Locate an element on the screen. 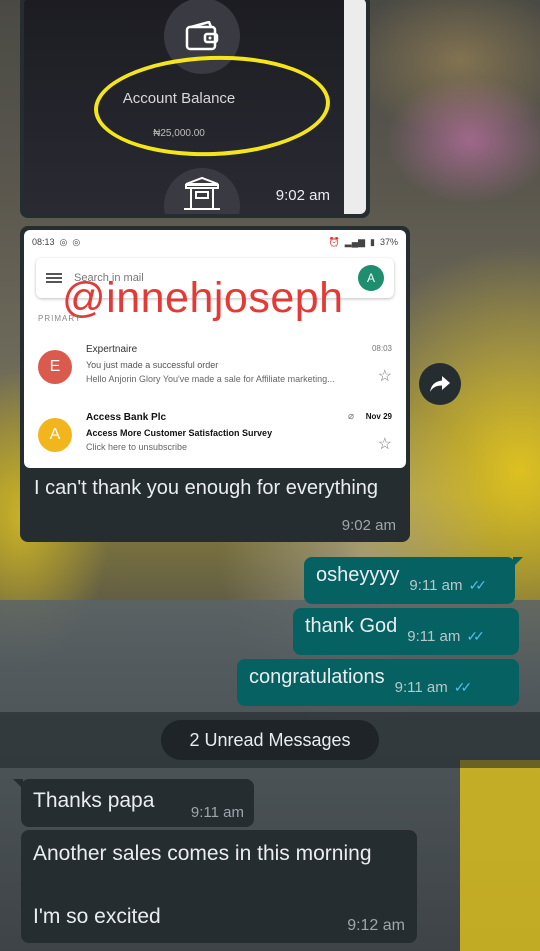 This screenshot has height=951, width=540. email-subject: You just made a successful order is located at coordinates (152, 365).